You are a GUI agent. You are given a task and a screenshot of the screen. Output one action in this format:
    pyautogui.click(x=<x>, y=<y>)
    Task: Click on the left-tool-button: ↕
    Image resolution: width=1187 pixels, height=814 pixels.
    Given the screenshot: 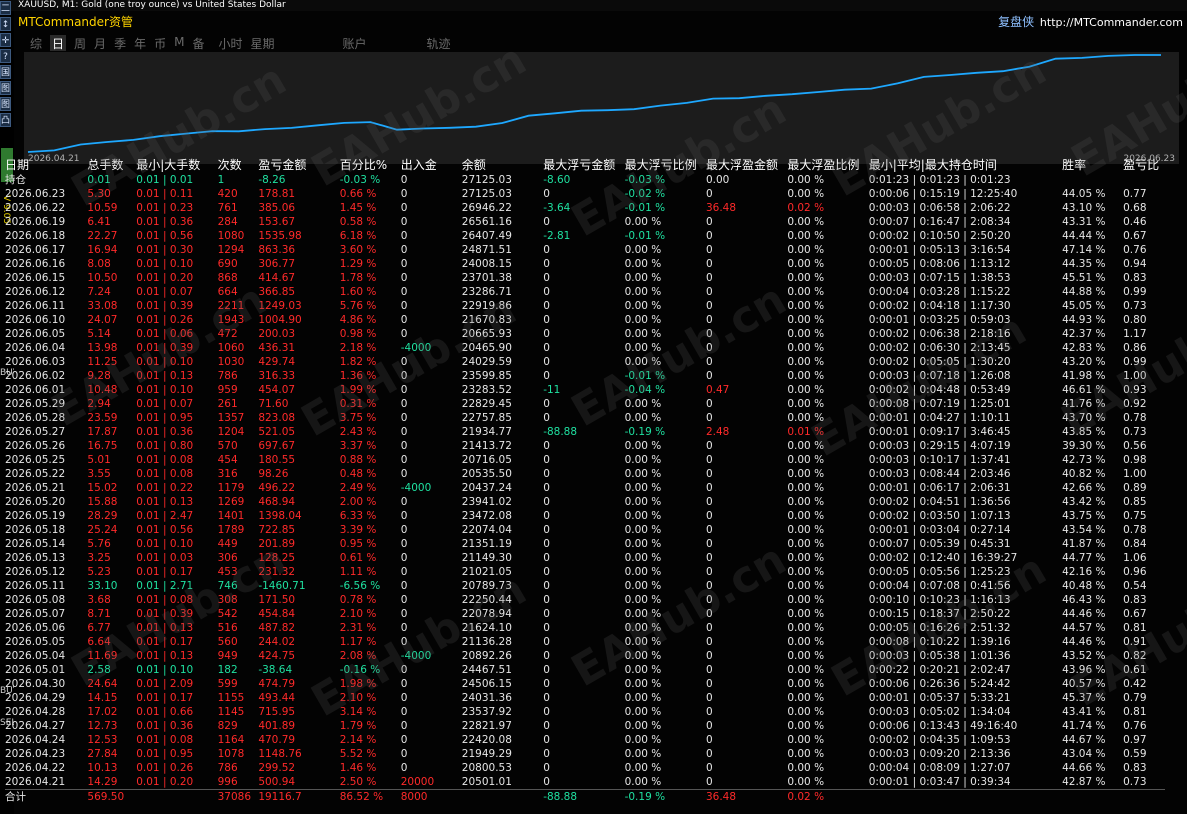 What is the action you would take?
    pyautogui.click(x=5, y=24)
    